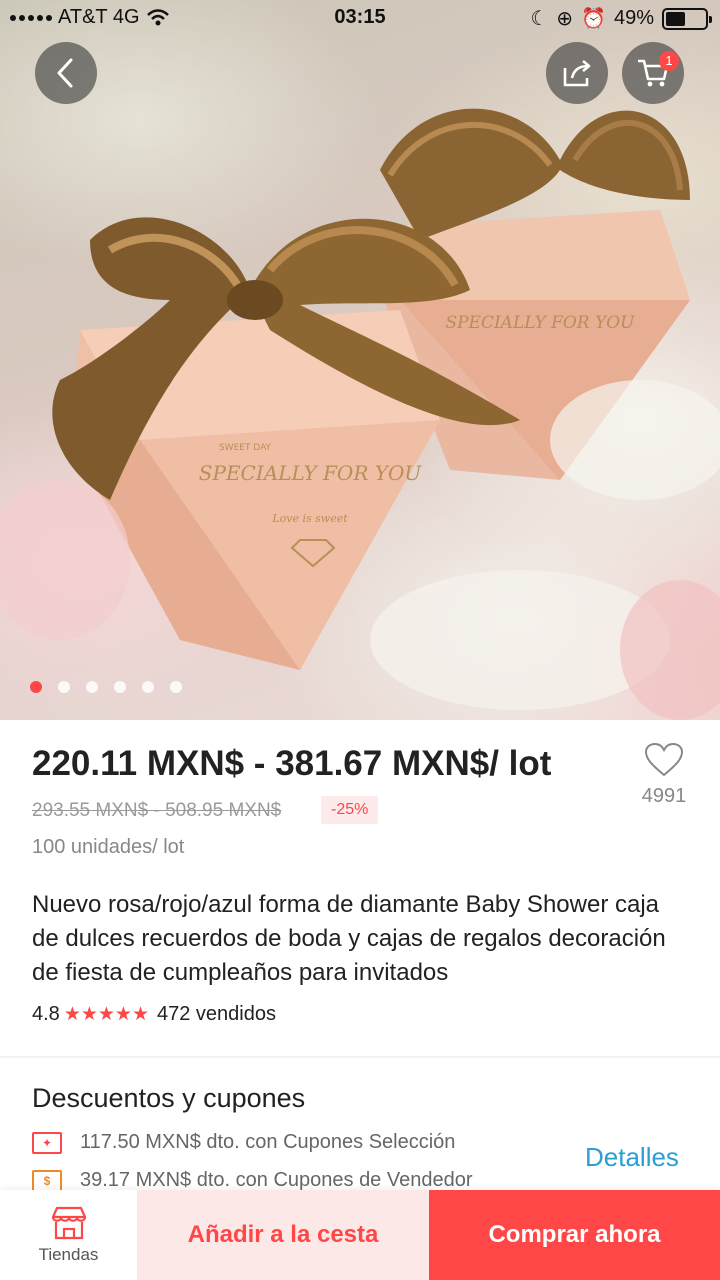 The image size is (720, 1280). I want to click on coupons-heading: Descuentos y cupones, so click(169, 1098).